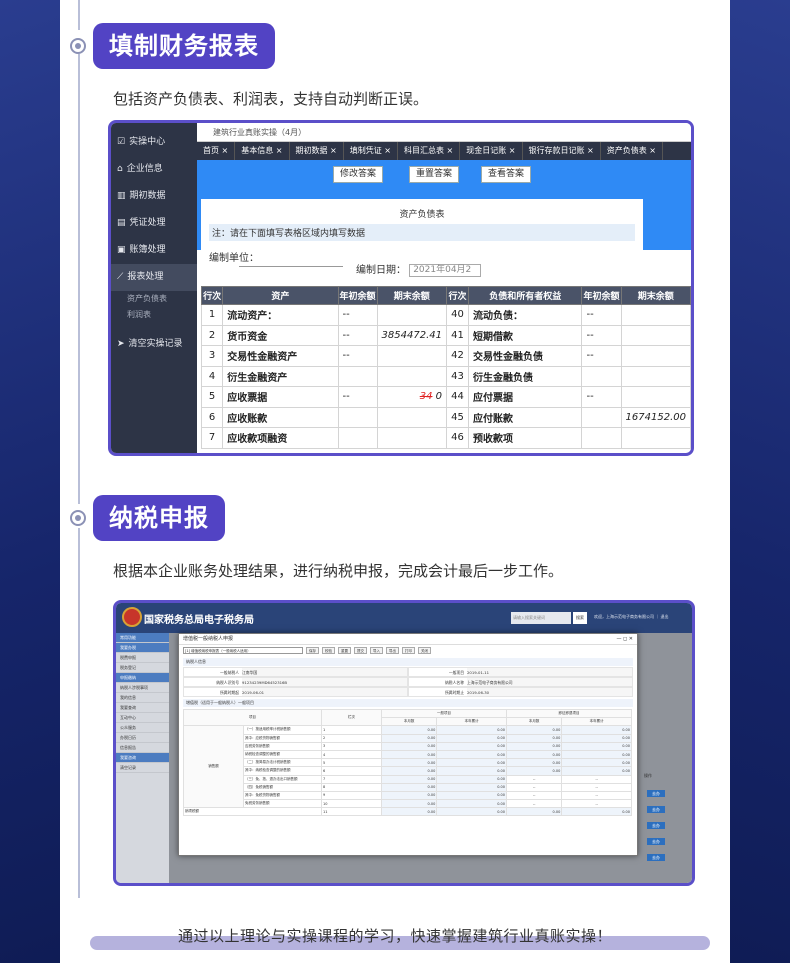  Describe the element at coordinates (506, 174) in the screenshot. I see `view-answer-button: 查看答案` at that location.